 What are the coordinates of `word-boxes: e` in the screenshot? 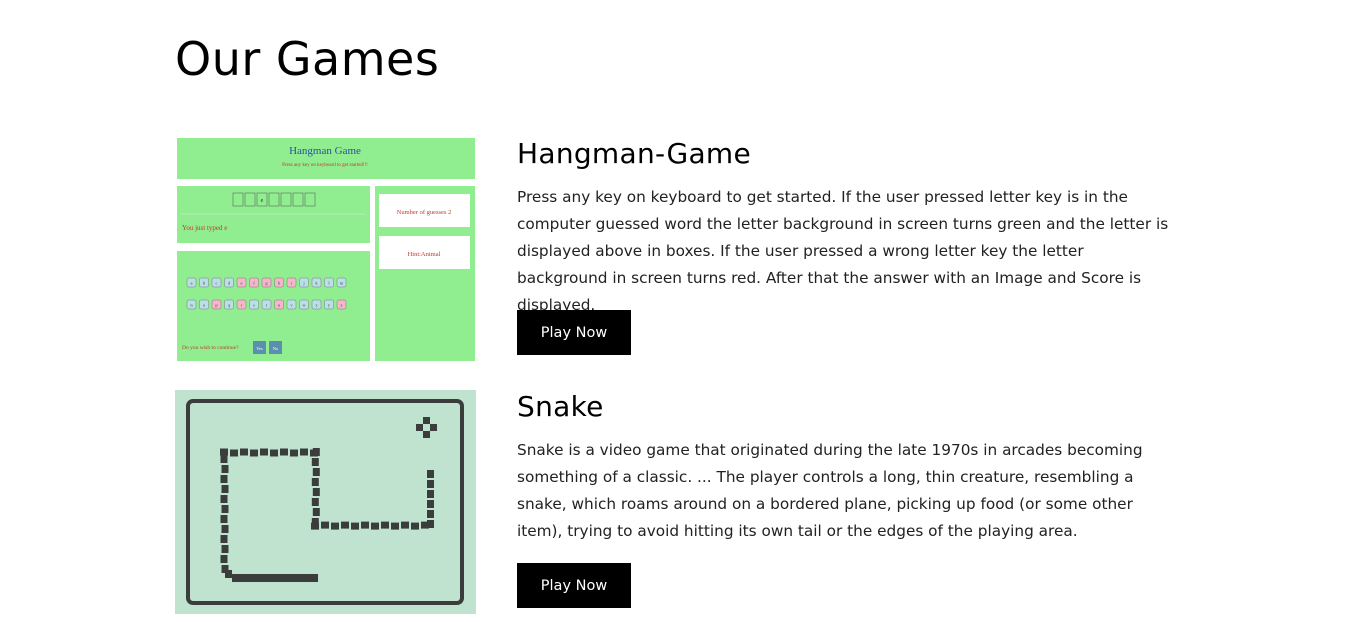 It's located at (274, 199).